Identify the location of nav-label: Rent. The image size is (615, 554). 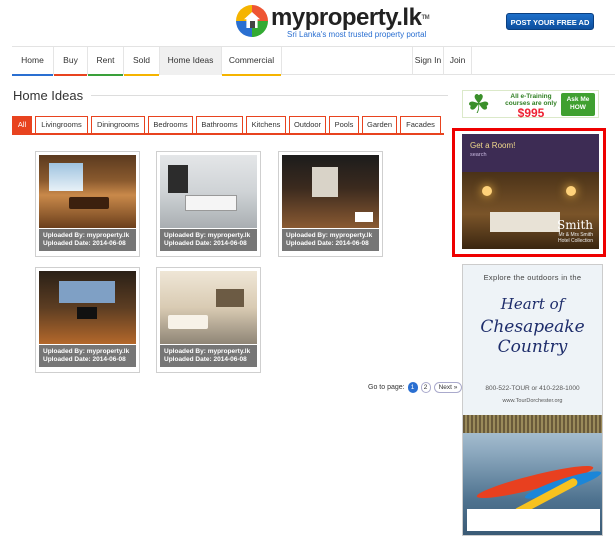
(105, 60).